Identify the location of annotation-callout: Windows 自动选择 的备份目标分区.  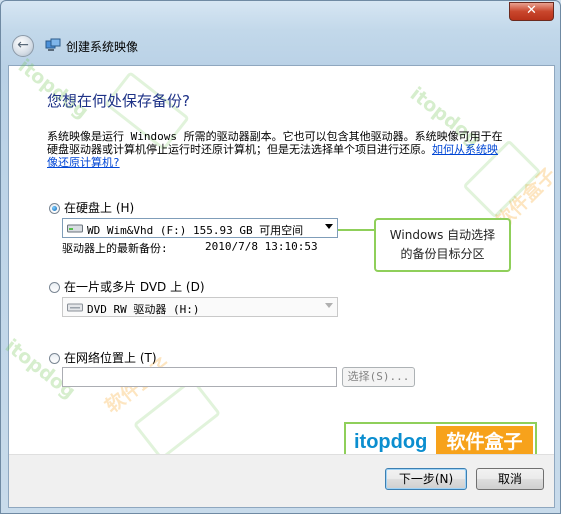
(442, 245).